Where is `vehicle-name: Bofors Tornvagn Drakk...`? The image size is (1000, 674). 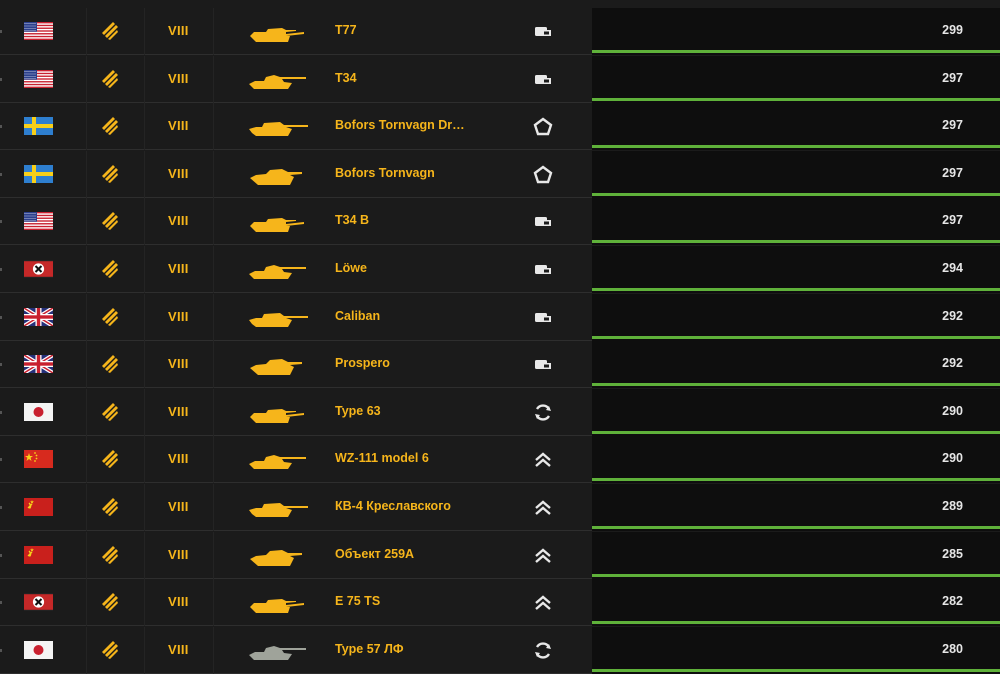
vehicle-name: Bofors Tornvagn Drakk... is located at coordinates (402, 125).